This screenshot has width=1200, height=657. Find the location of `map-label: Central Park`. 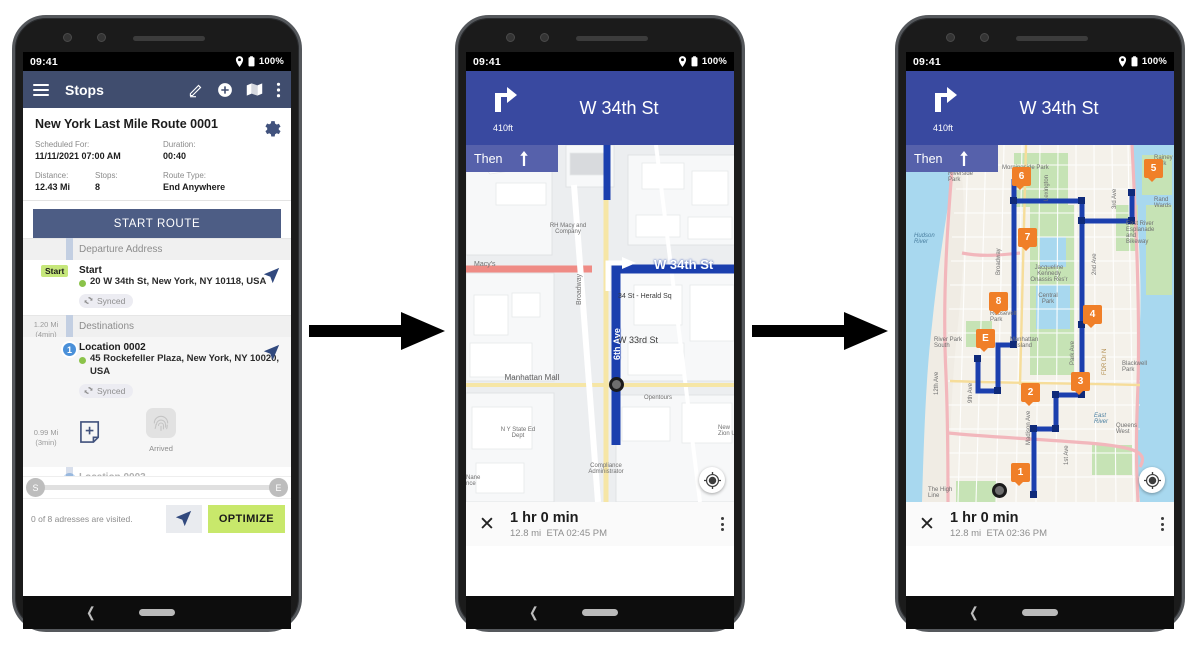

map-label: Central Park is located at coordinates (1048, 299).